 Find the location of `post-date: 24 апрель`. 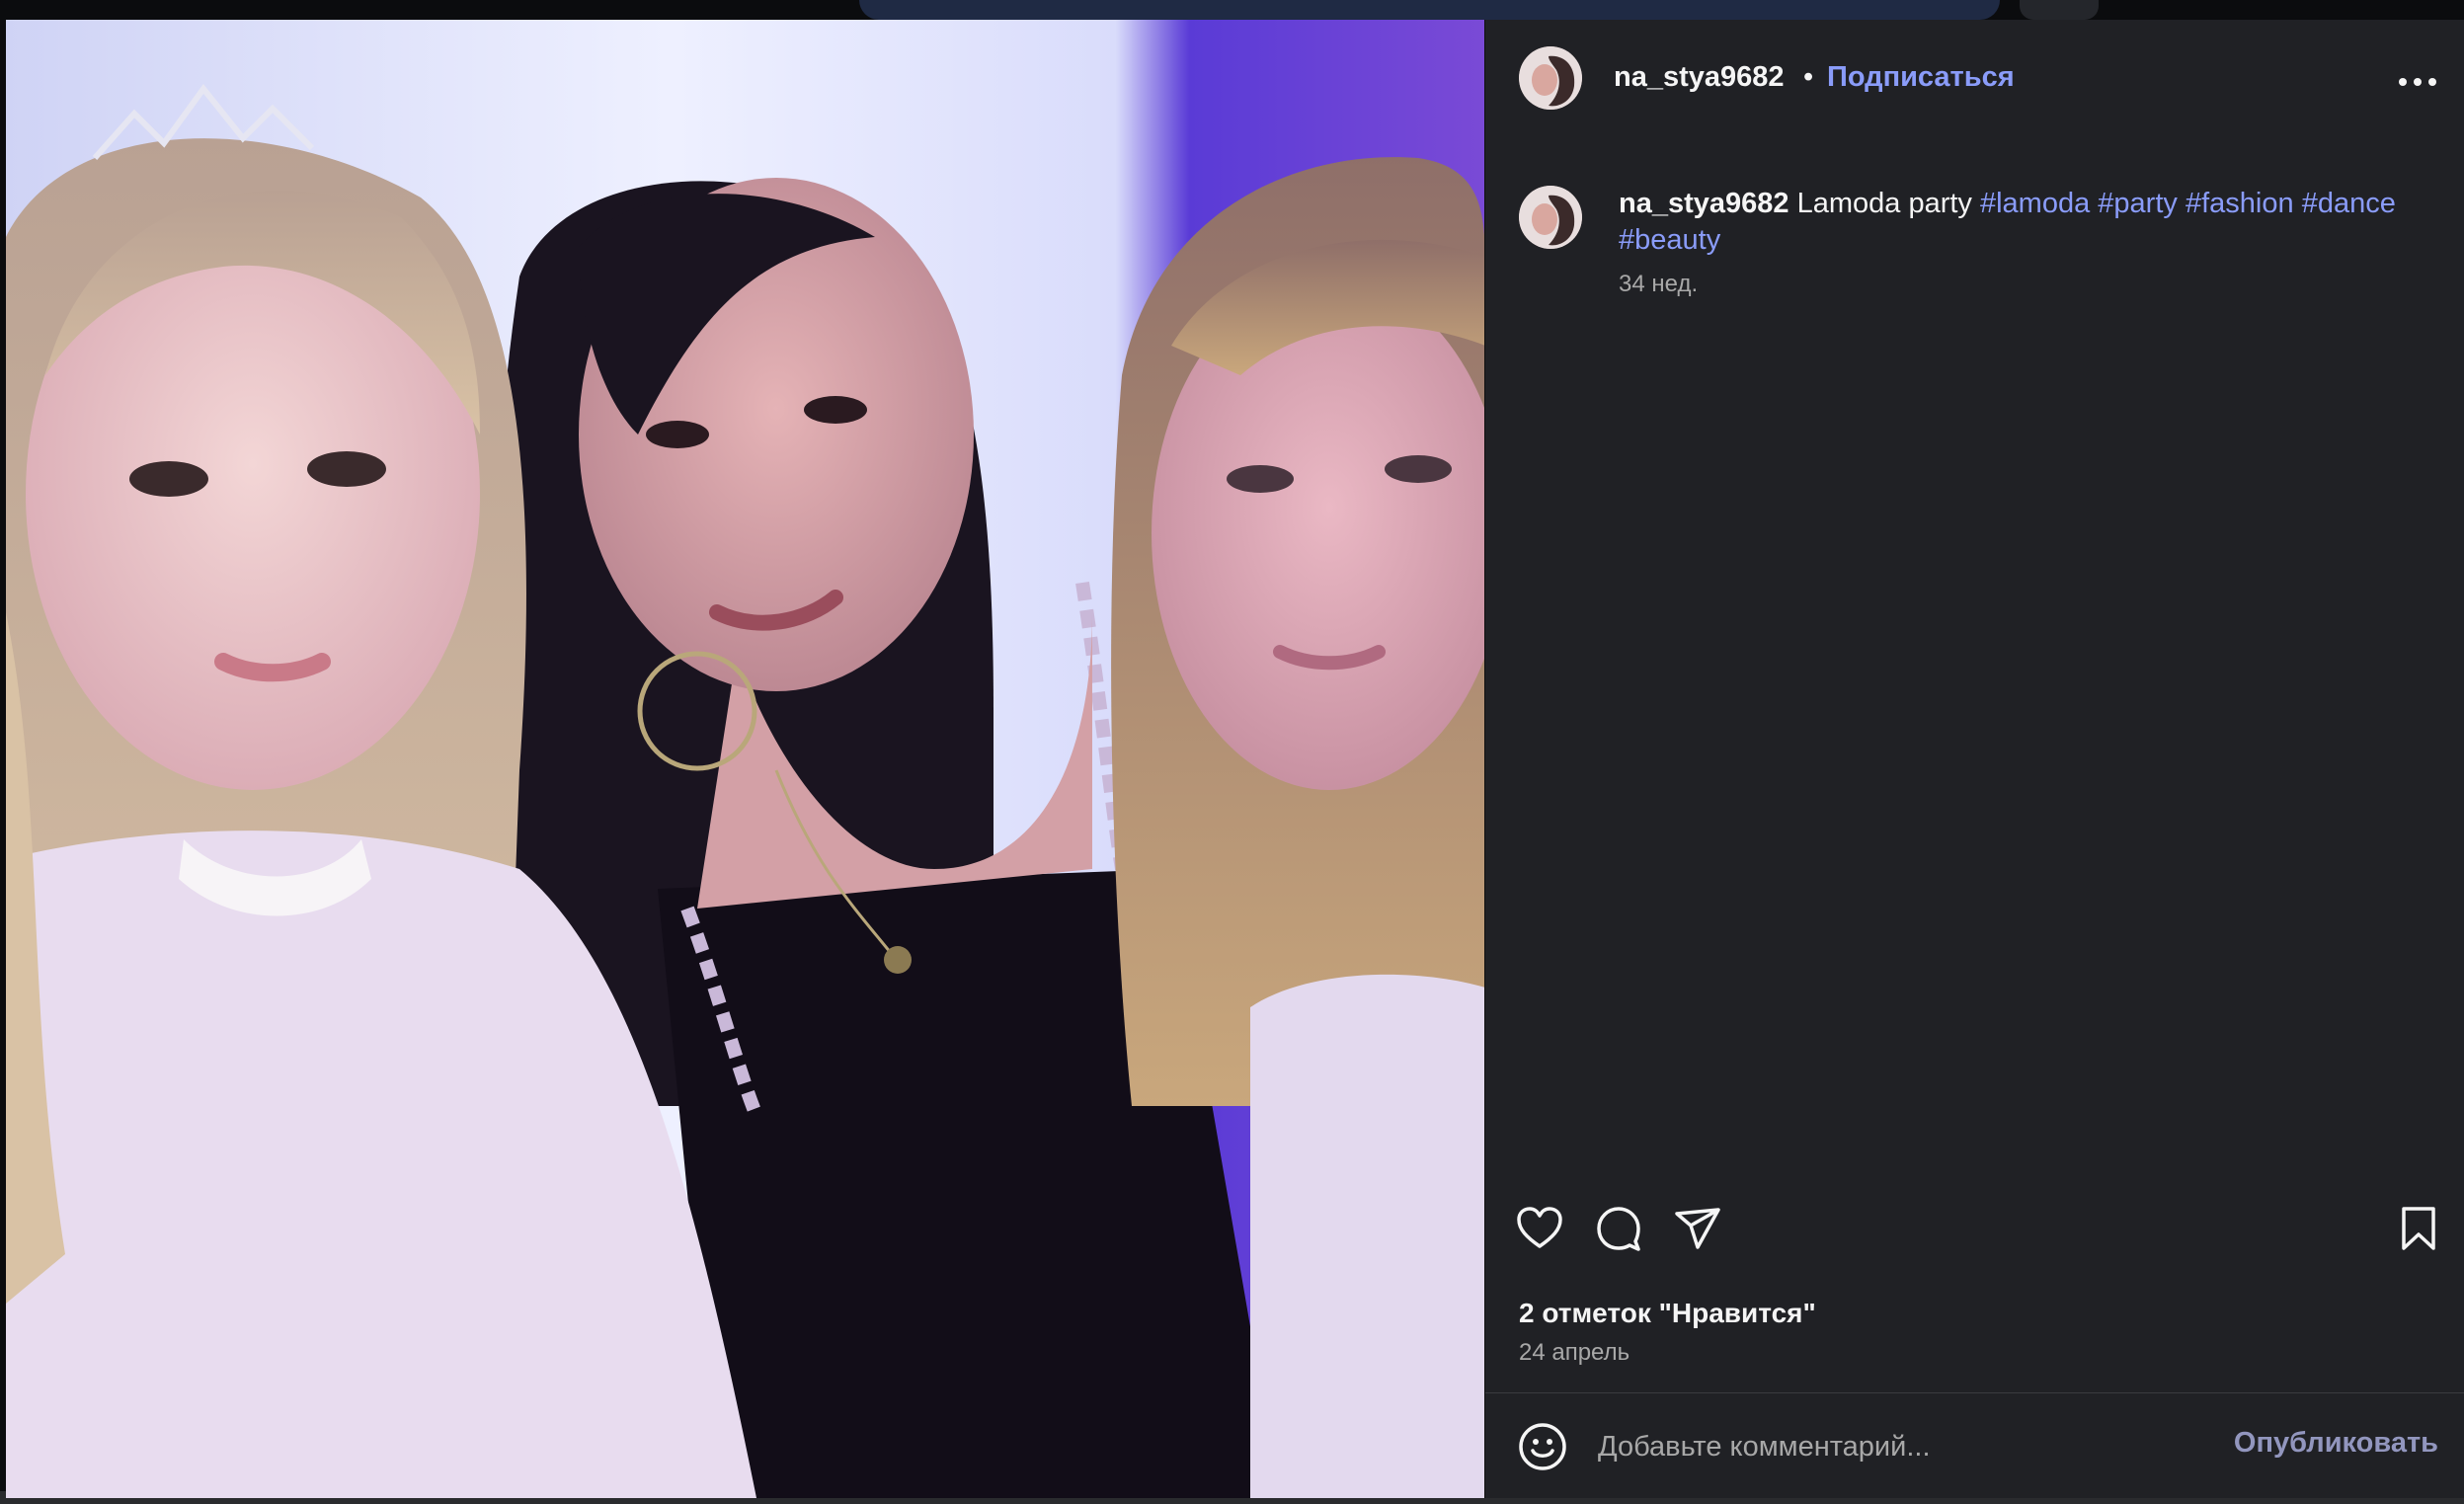

post-date: 24 апрель is located at coordinates (1574, 1353).